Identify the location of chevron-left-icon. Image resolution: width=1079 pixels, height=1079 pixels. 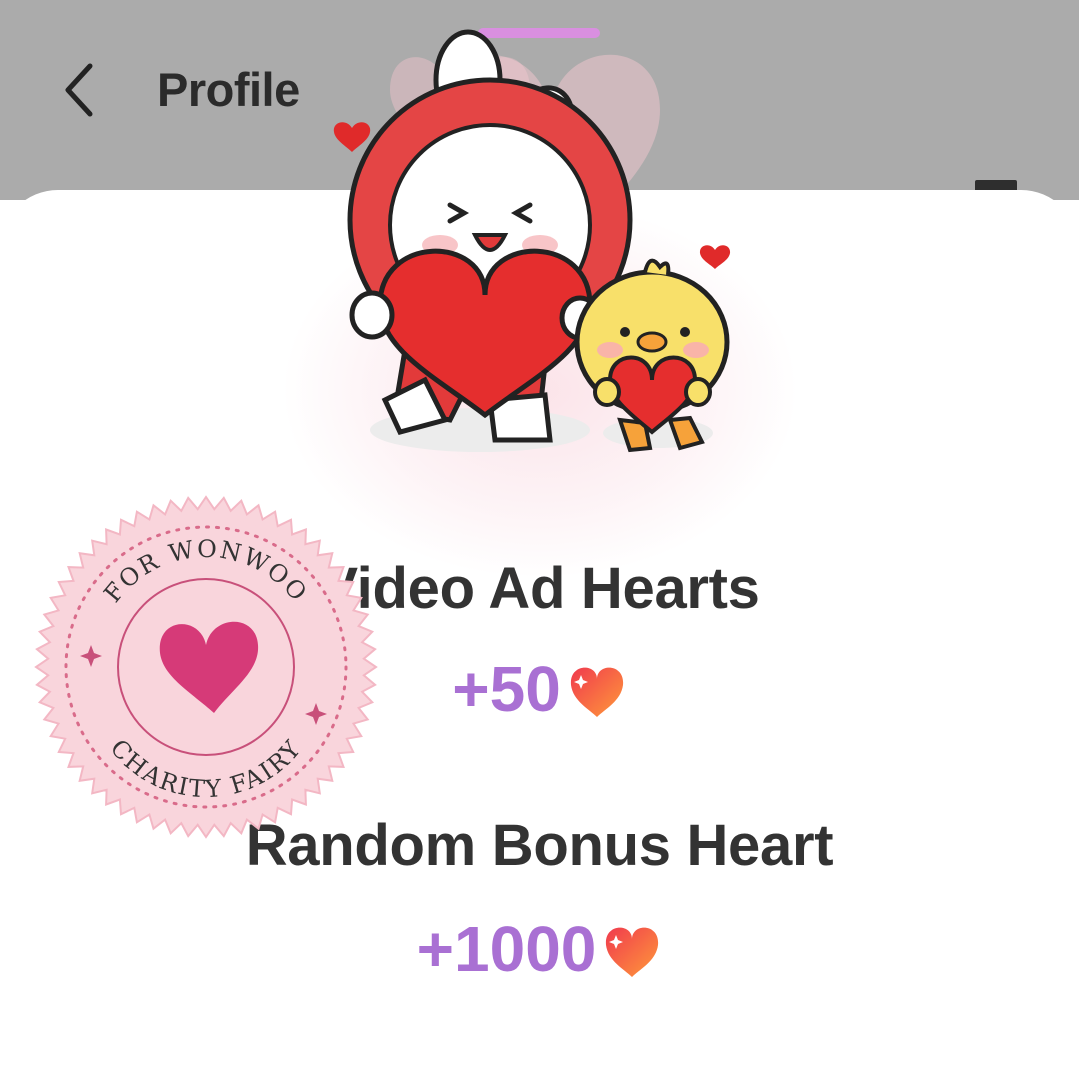
(79, 90).